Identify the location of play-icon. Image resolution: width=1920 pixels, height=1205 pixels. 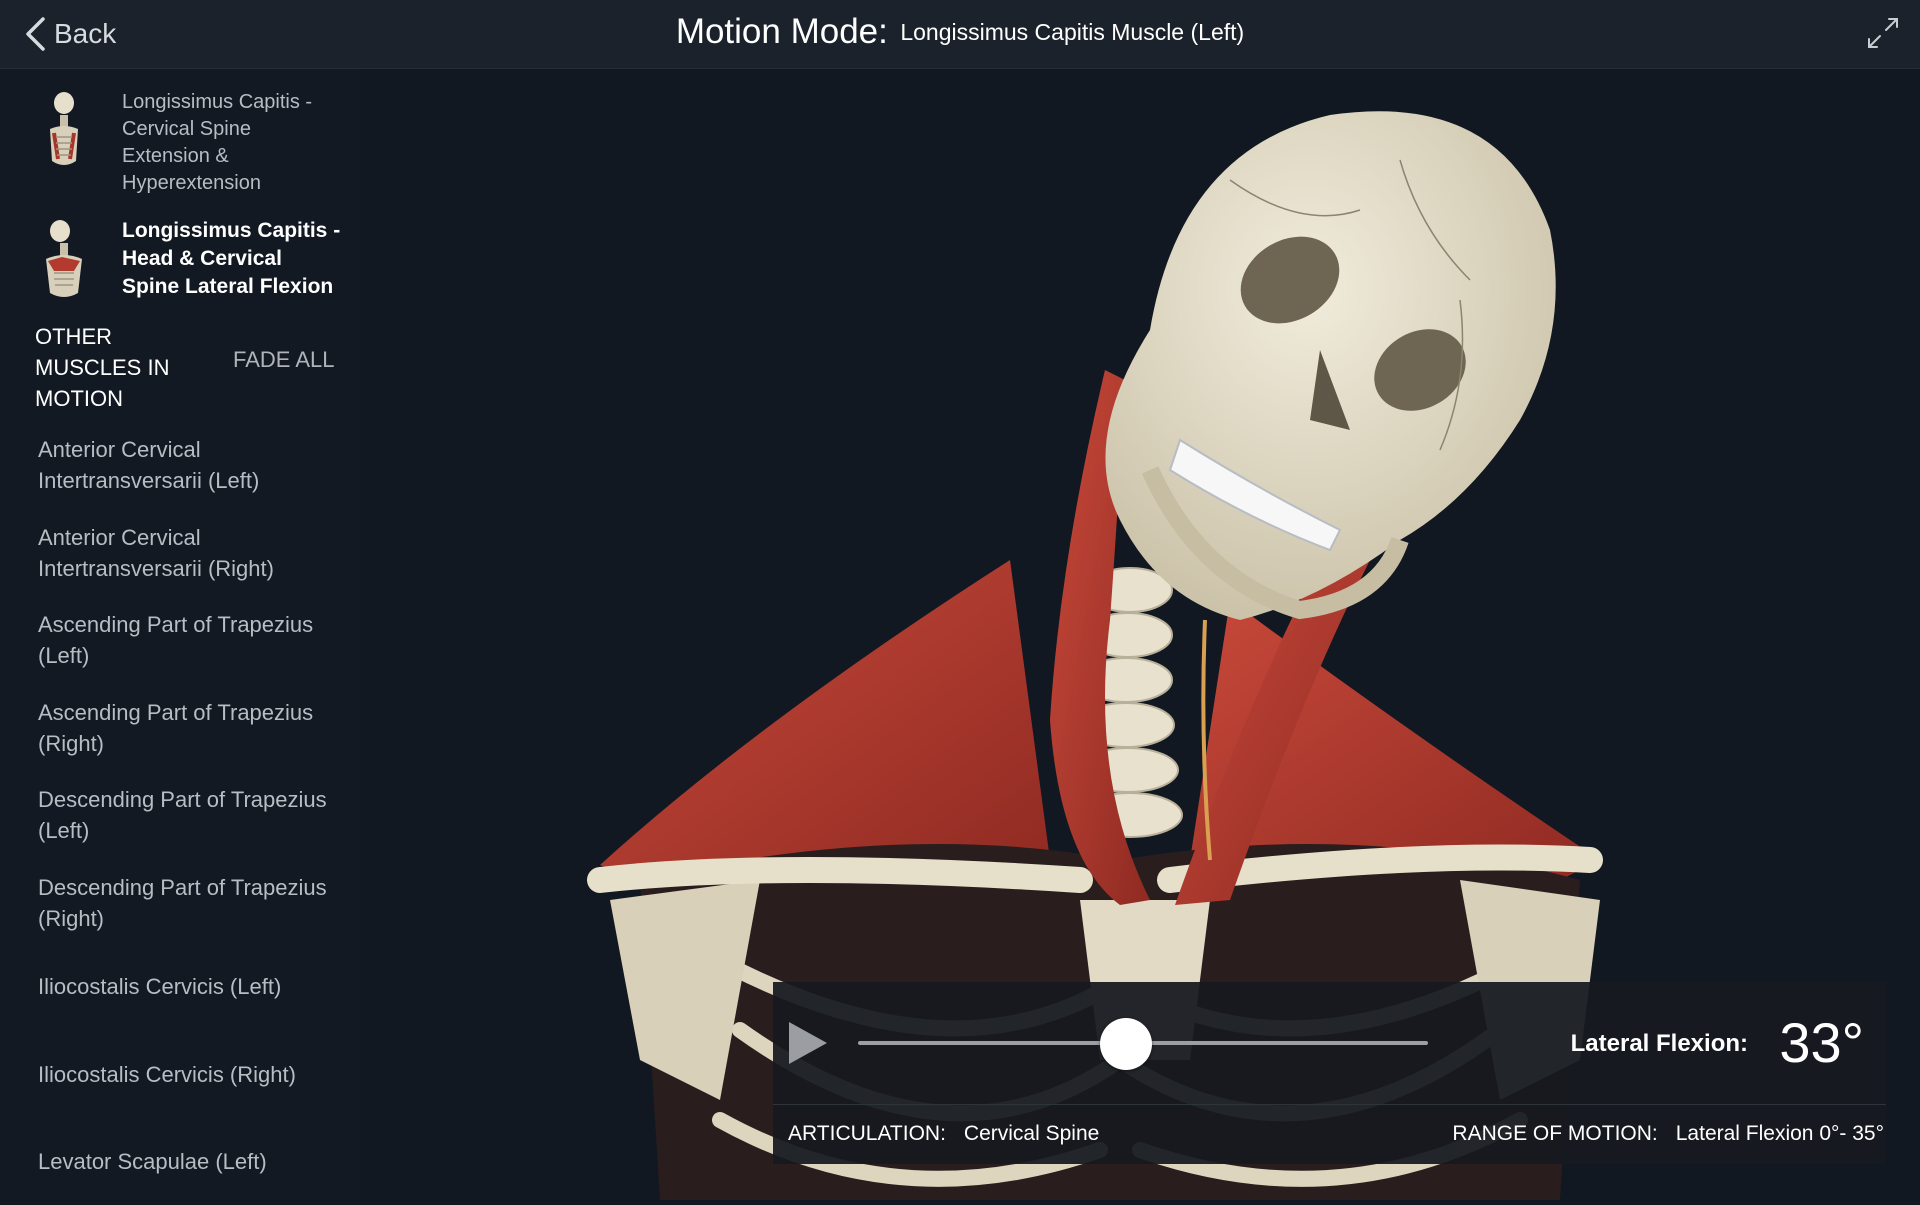
(808, 1043).